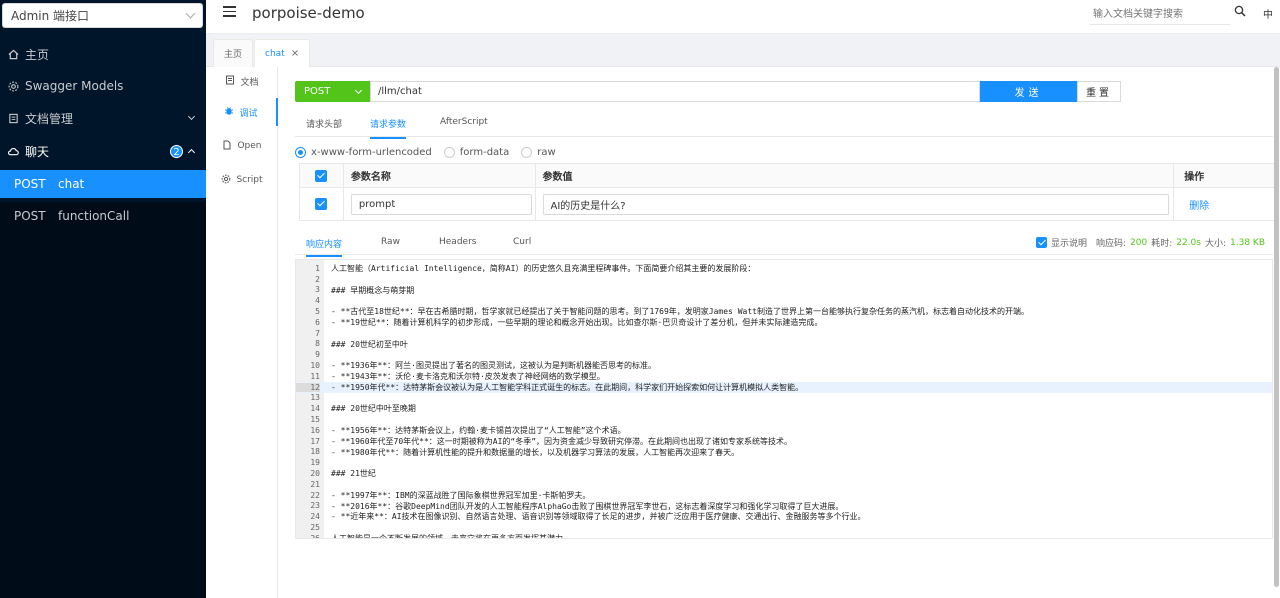 The image size is (1280, 598). I want to click on col-action: 操作, so click(1194, 177).